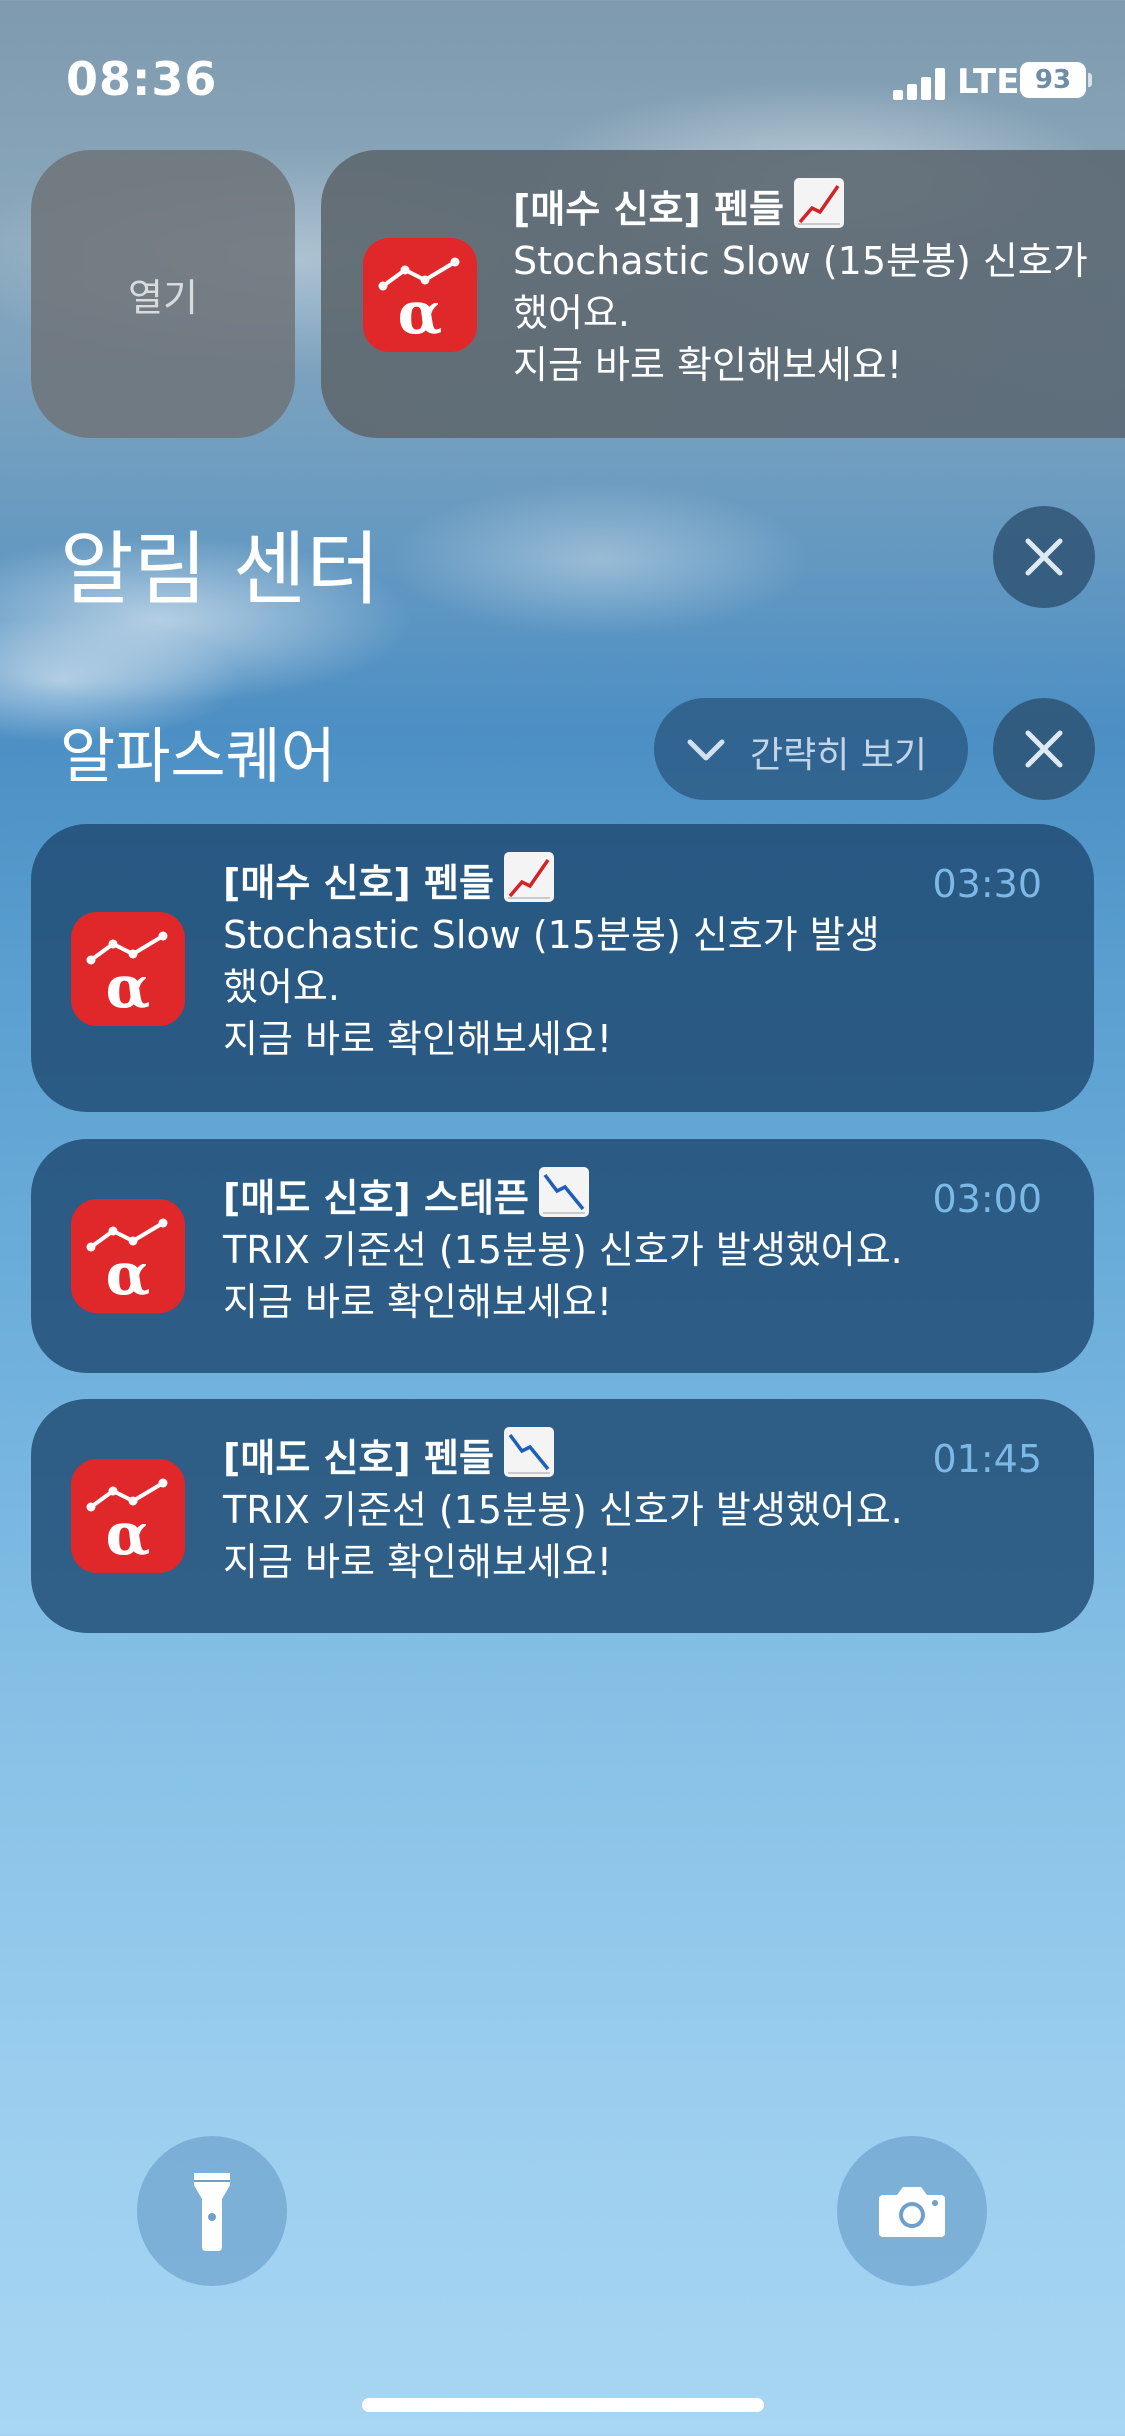 This screenshot has height=2436, width=1125. I want to click on open-button: 열기, so click(163, 294).